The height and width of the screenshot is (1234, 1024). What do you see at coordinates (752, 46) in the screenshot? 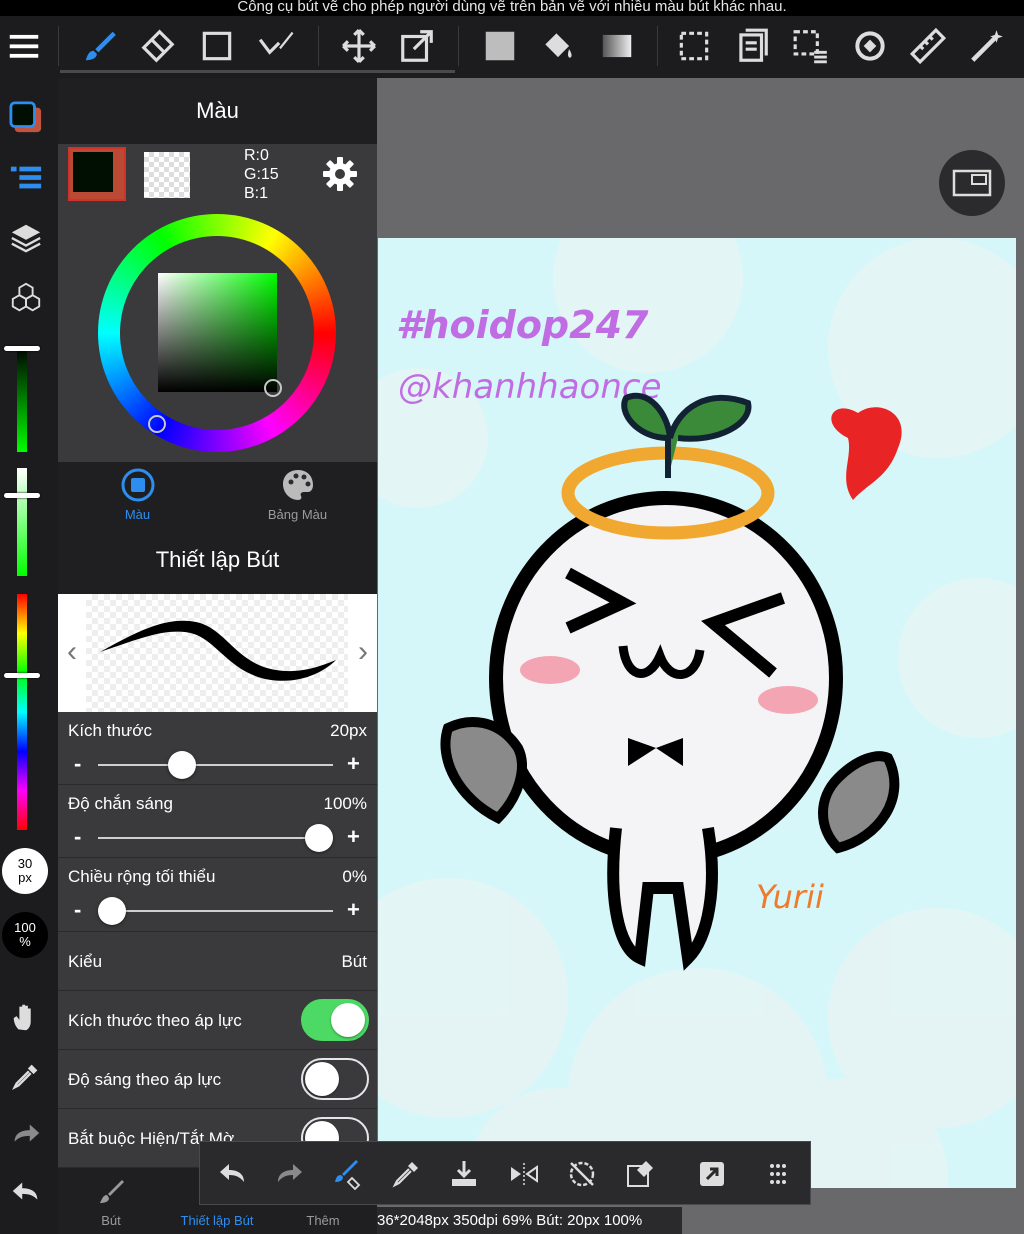
I see `copy-icon` at bounding box center [752, 46].